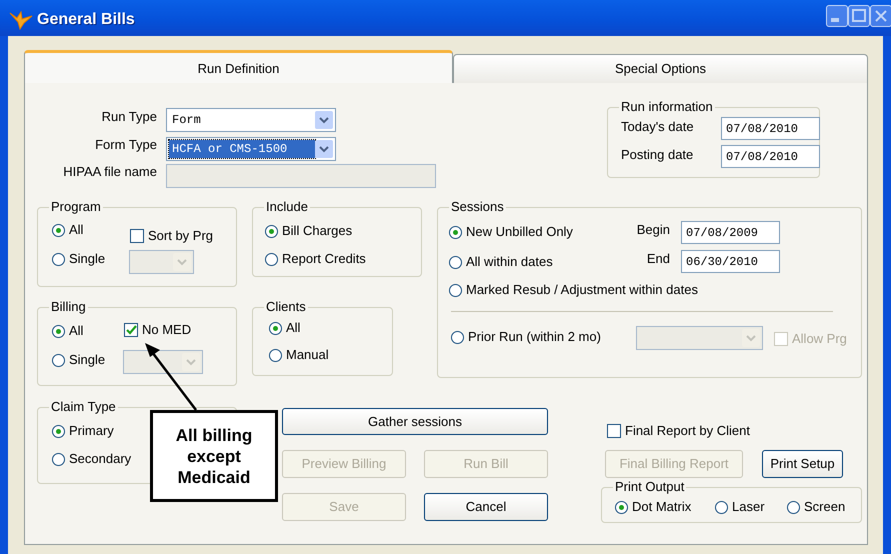 Image resolution: width=891 pixels, height=554 pixels. Describe the element at coordinates (286, 307) in the screenshot. I see `group-title: Clients` at that location.